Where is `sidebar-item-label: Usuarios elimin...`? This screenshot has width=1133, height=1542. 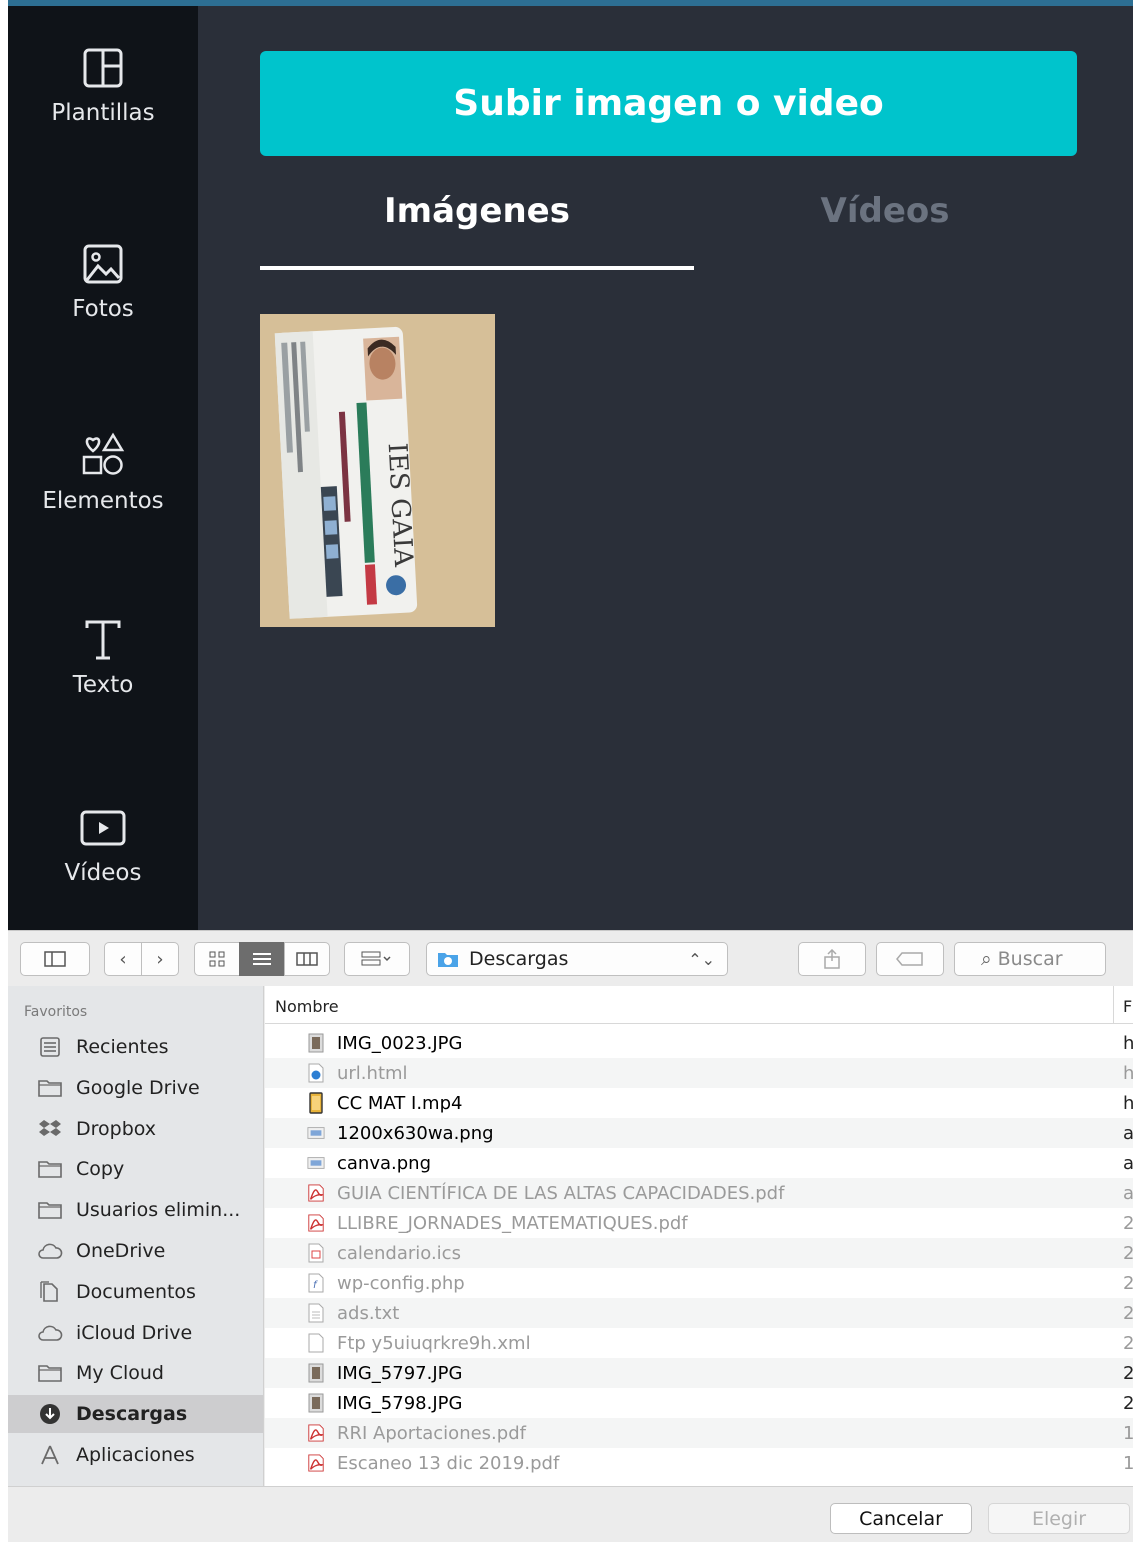
sidebar-item-label: Usuarios elimin... is located at coordinates (158, 1210).